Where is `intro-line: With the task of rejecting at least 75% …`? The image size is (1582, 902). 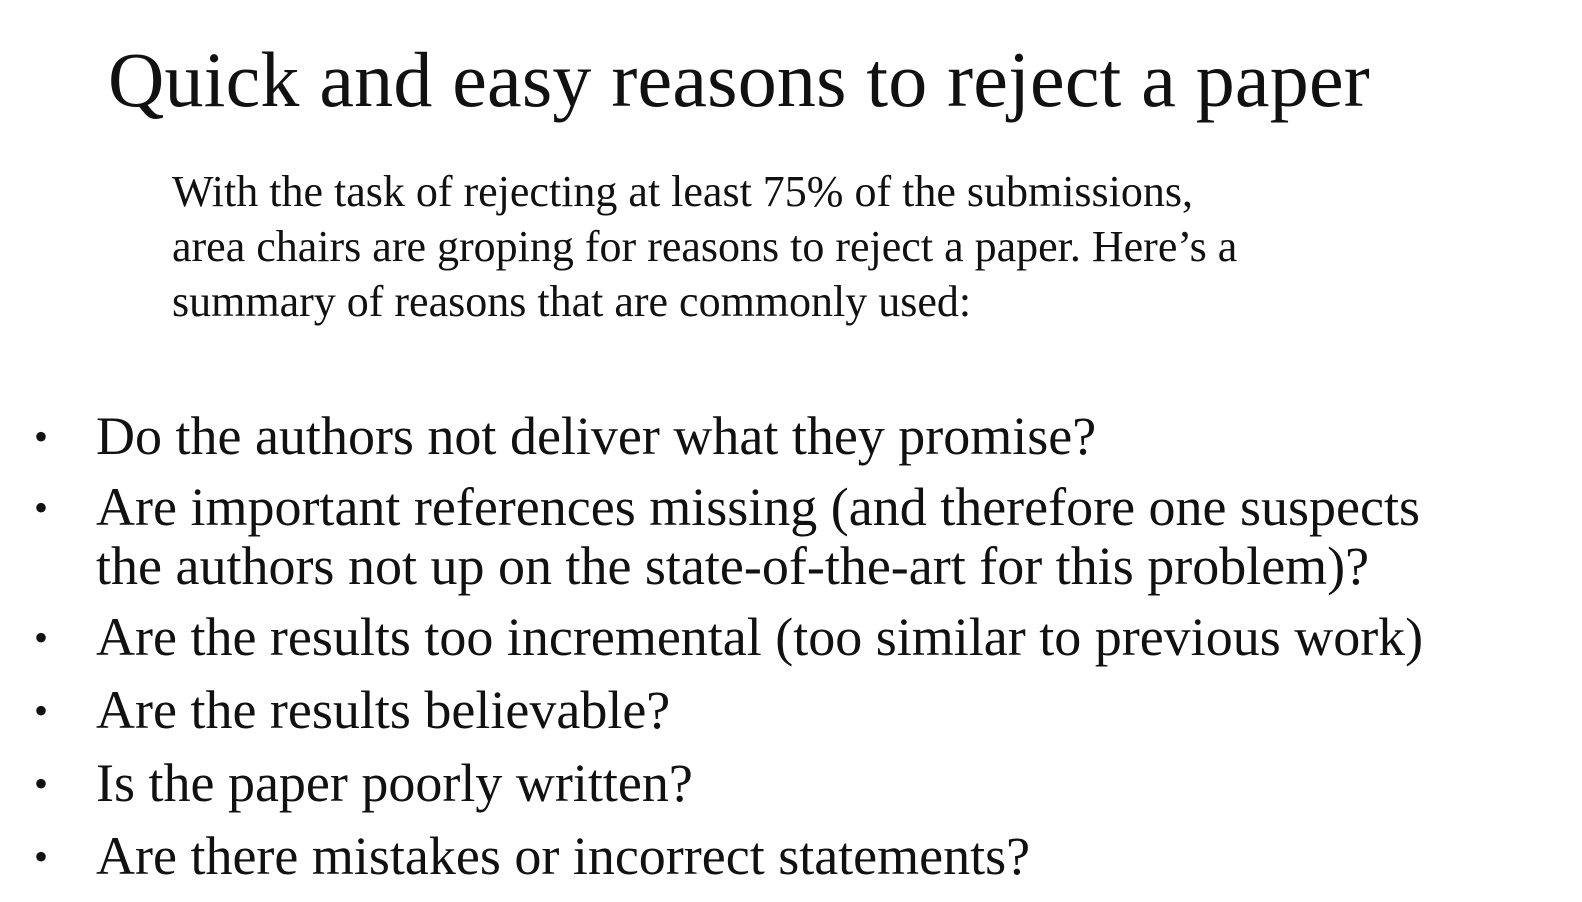 intro-line: With the task of rejecting at least 75% … is located at coordinates (683, 191).